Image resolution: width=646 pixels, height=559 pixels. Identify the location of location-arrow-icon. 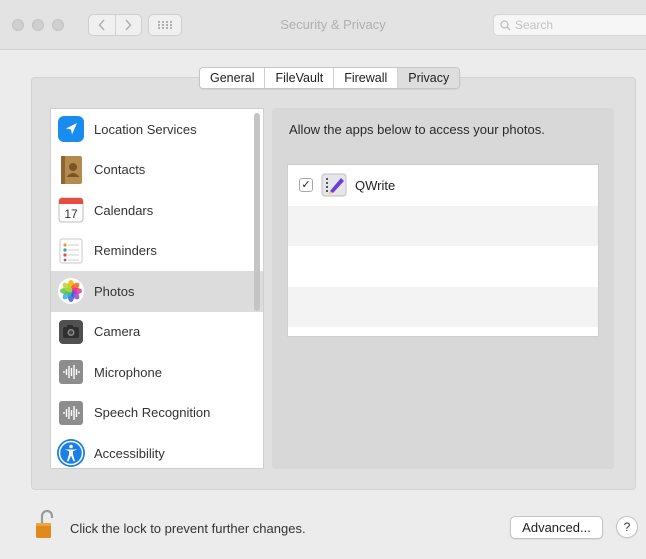
(71, 129).